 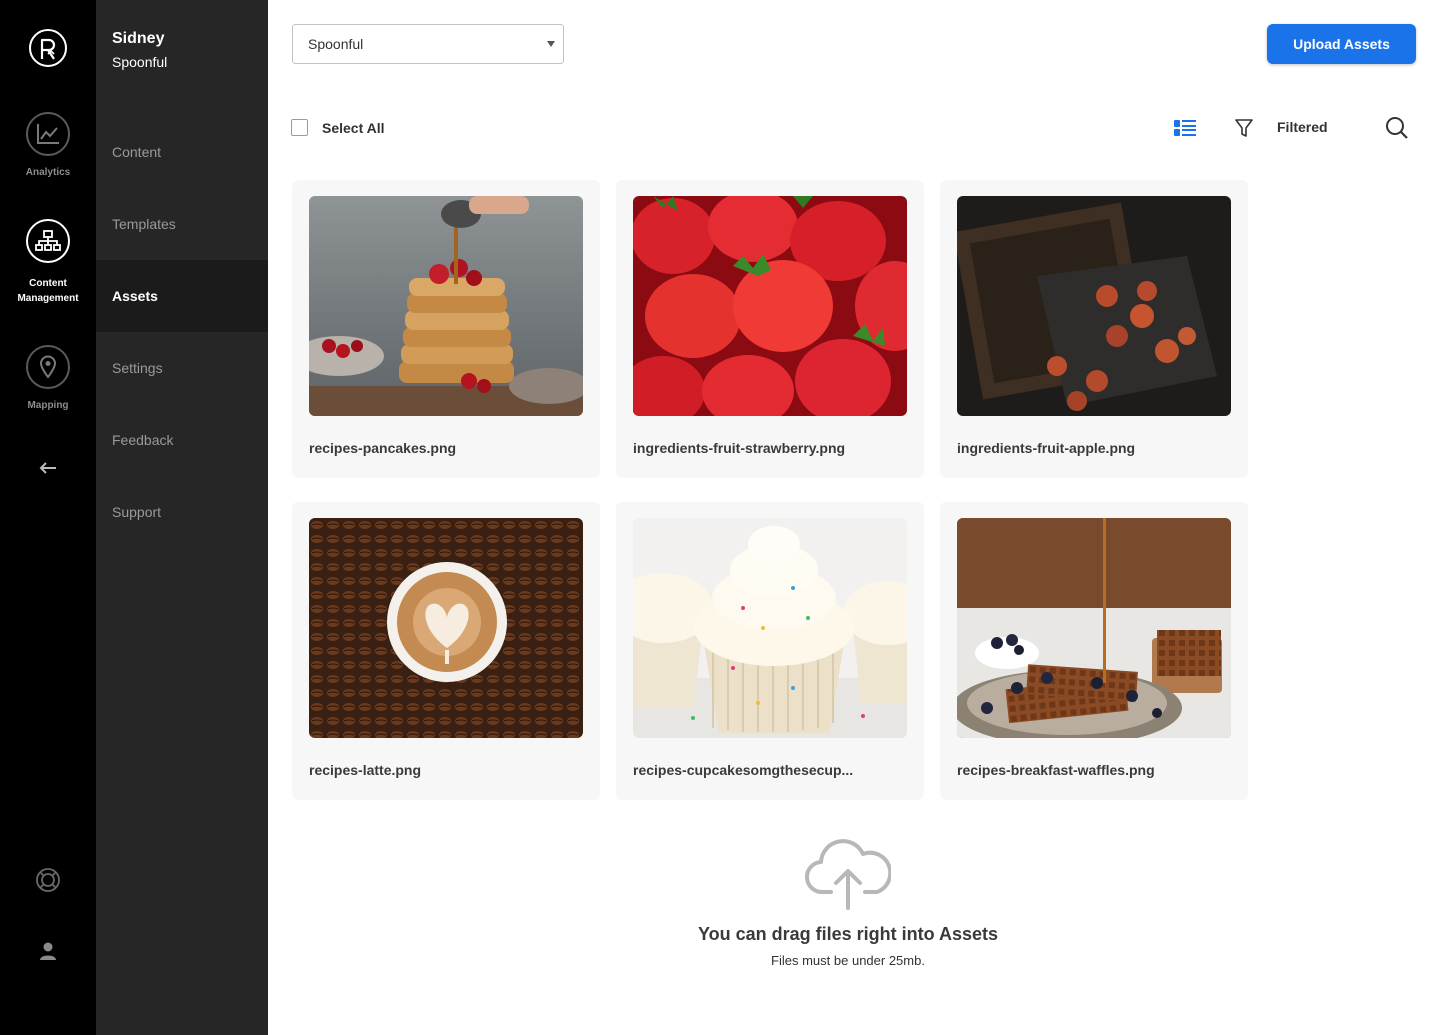 What do you see at coordinates (182, 224) in the screenshot?
I see `sidebar-item-templates: Templates` at bounding box center [182, 224].